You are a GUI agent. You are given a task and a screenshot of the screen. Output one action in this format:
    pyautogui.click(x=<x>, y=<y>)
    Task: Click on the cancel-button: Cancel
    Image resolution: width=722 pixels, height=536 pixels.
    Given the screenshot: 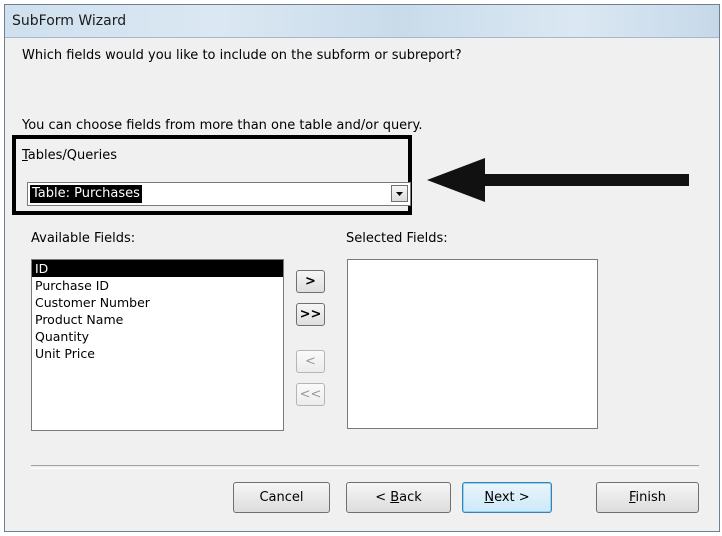 What is the action you would take?
    pyautogui.click(x=281, y=497)
    